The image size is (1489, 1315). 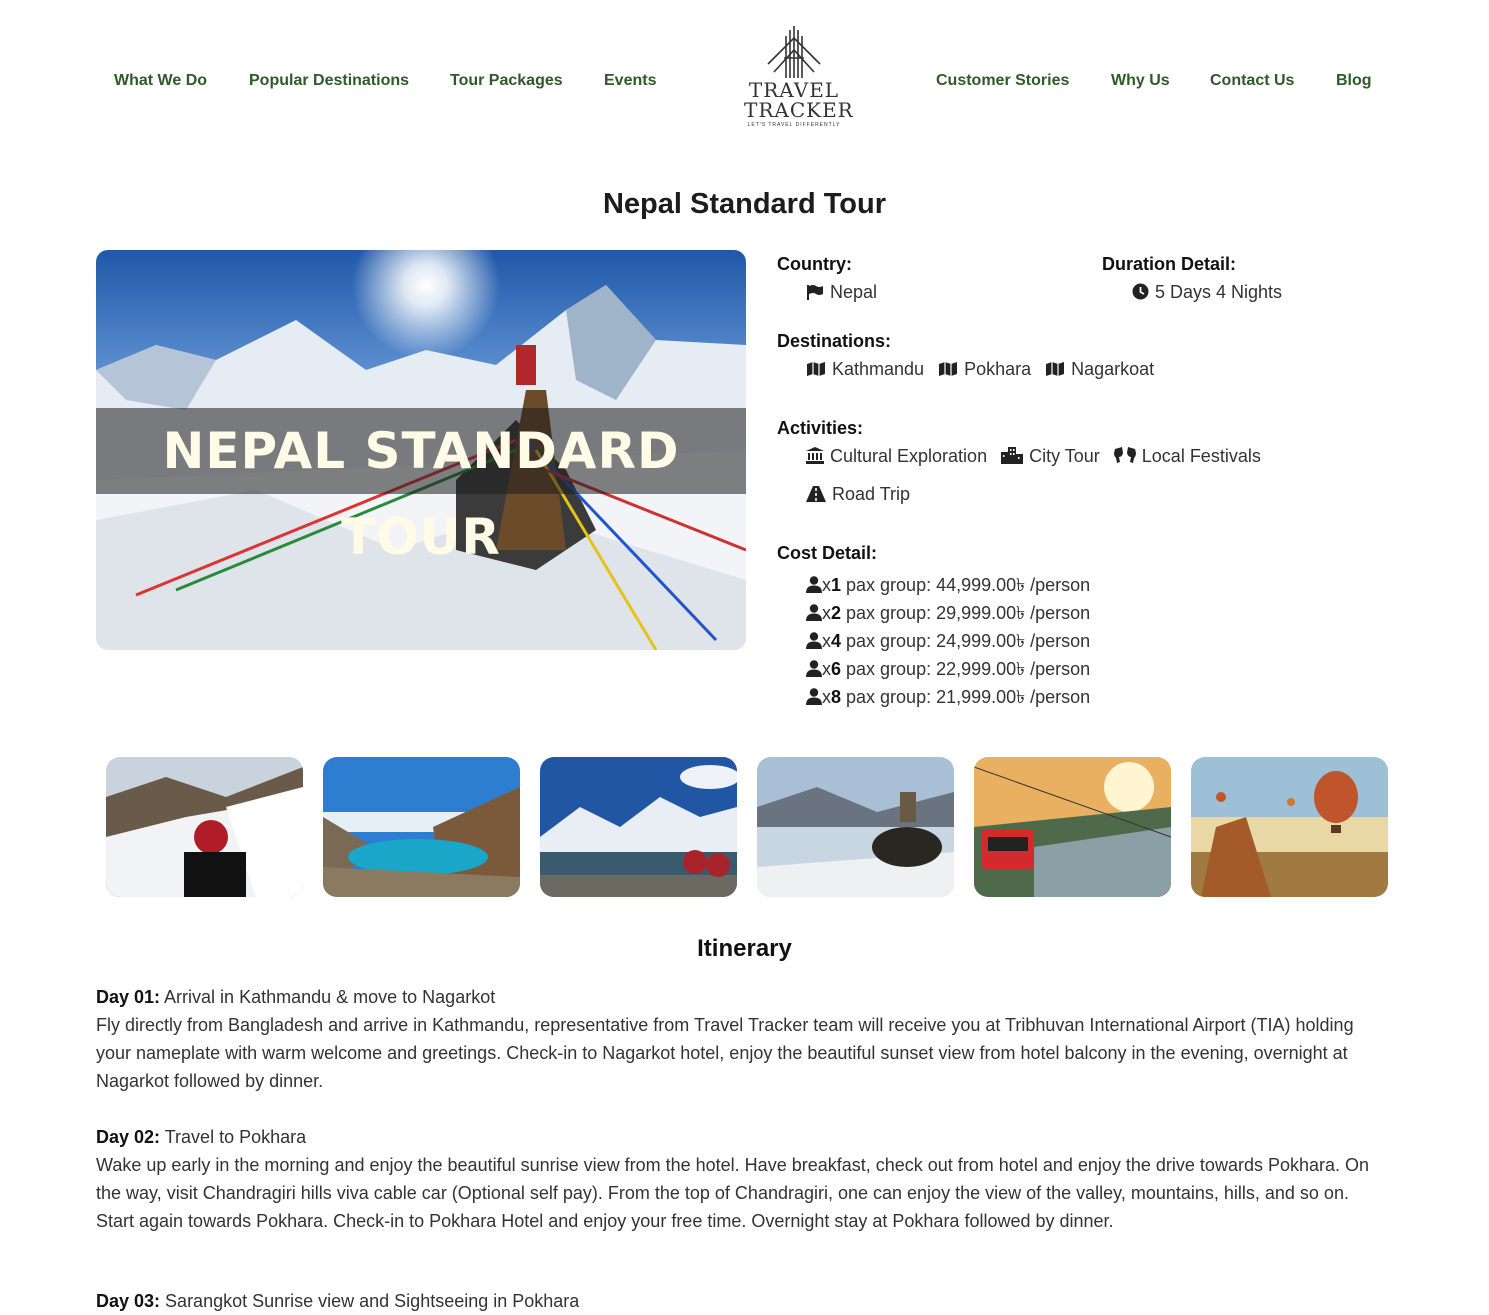 I want to click on logo-word-tracker: TRACKER, so click(x=799, y=110).